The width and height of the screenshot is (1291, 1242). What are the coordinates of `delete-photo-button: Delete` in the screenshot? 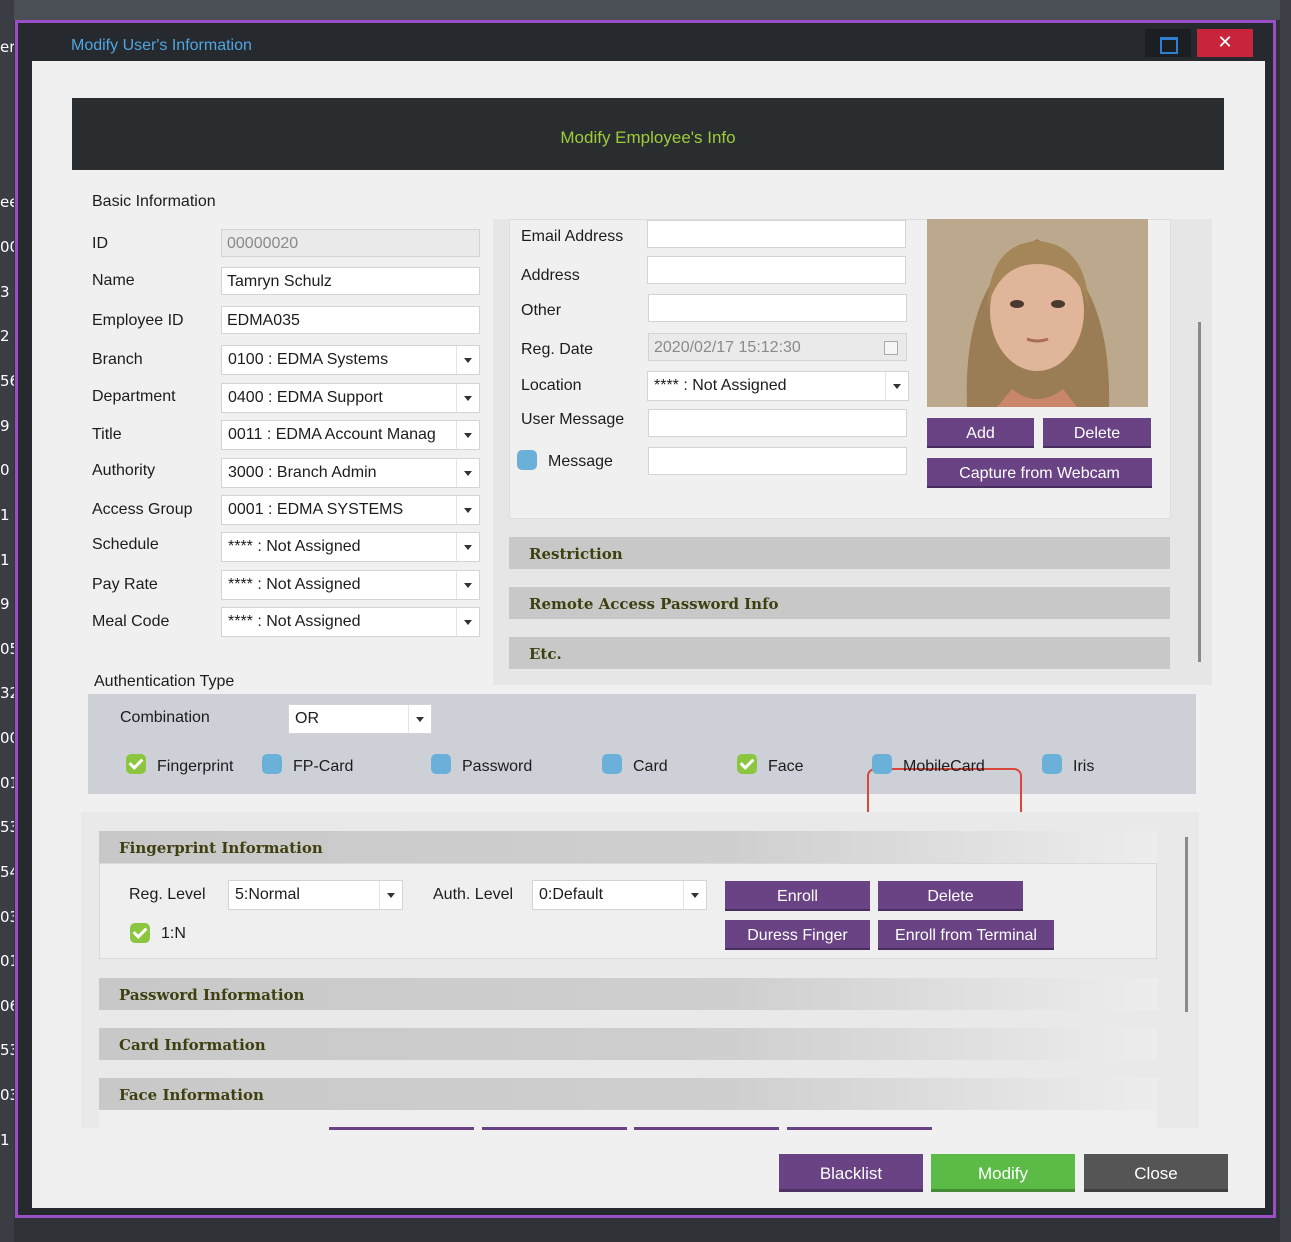 It's located at (1097, 433).